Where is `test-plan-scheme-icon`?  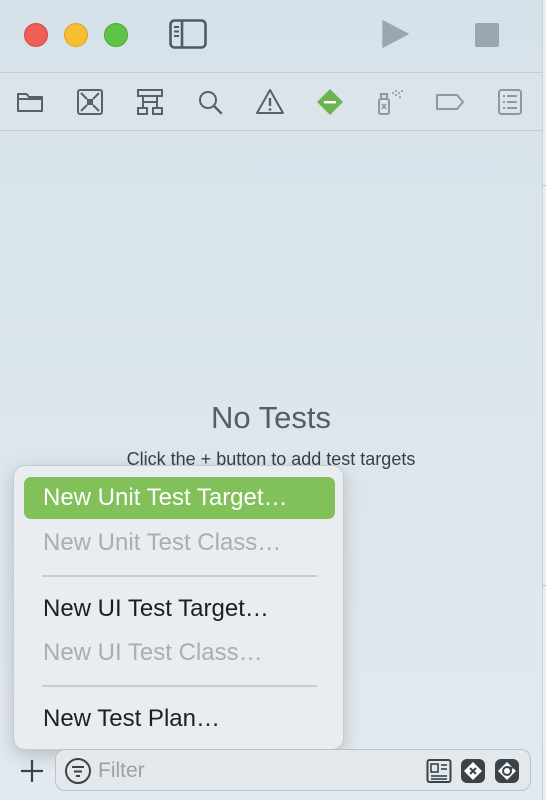
test-plan-scheme-icon is located at coordinates (439, 771).